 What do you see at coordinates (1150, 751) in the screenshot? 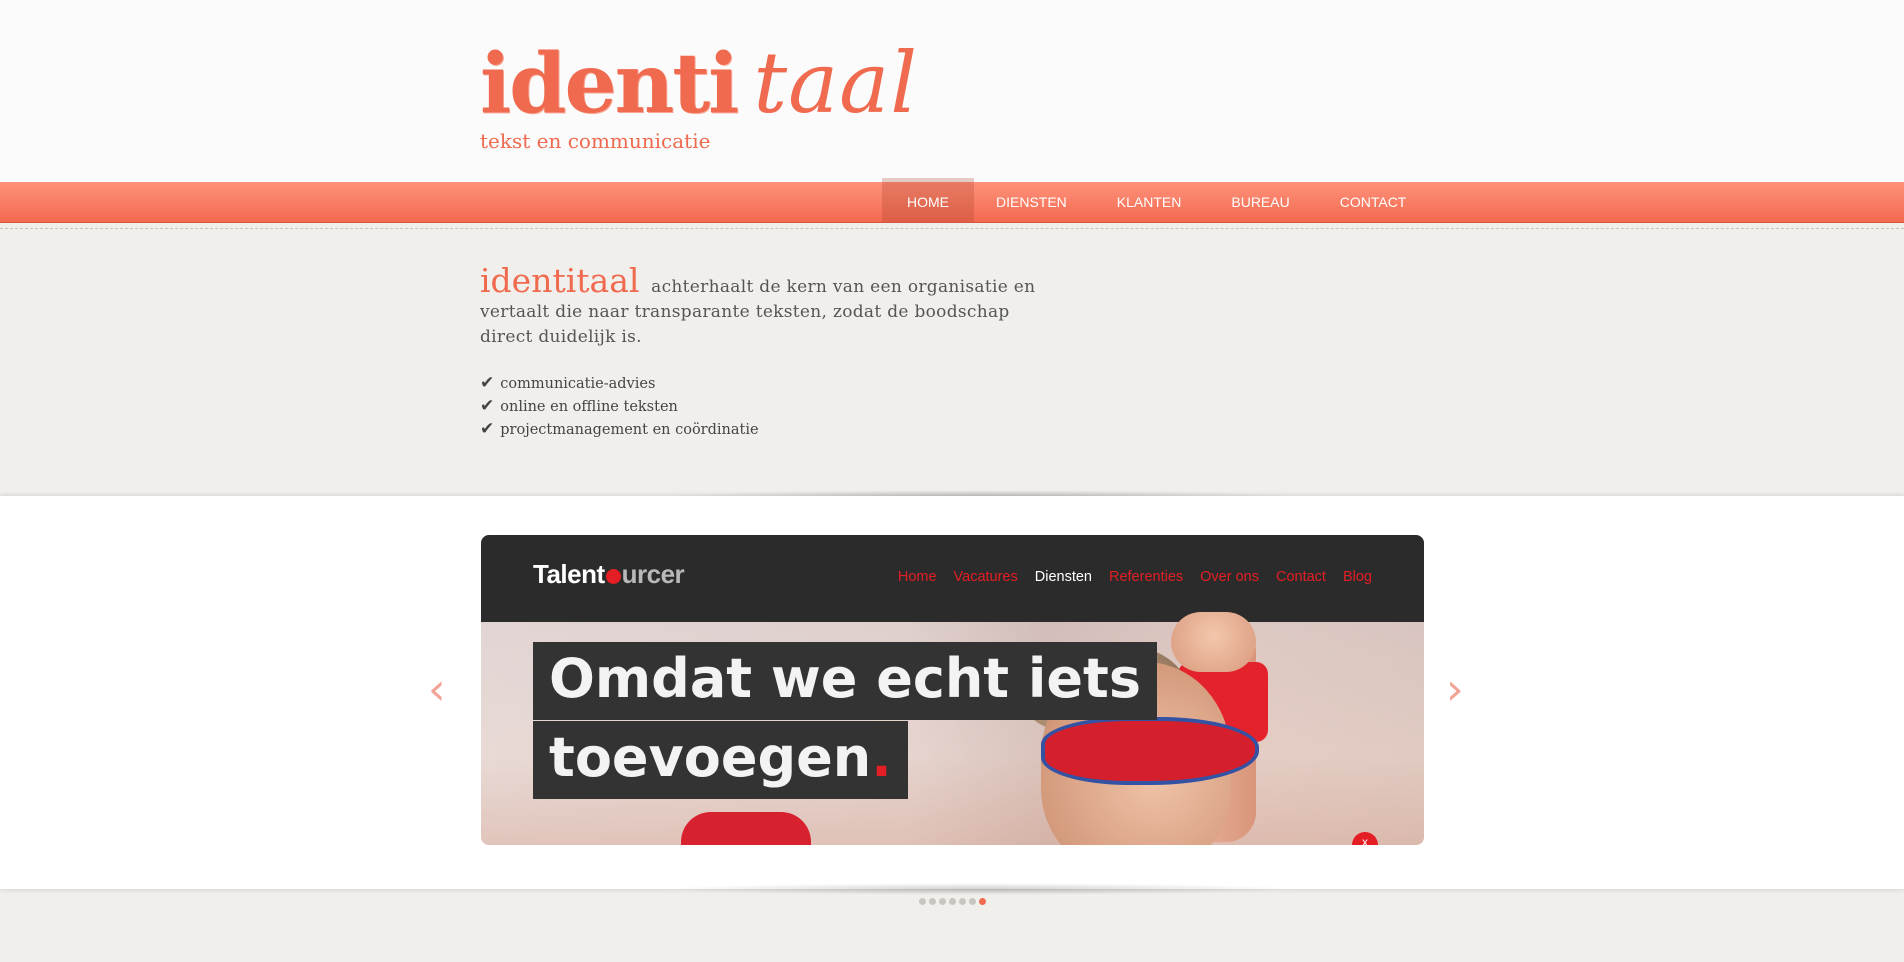
I see `hero-mask` at bounding box center [1150, 751].